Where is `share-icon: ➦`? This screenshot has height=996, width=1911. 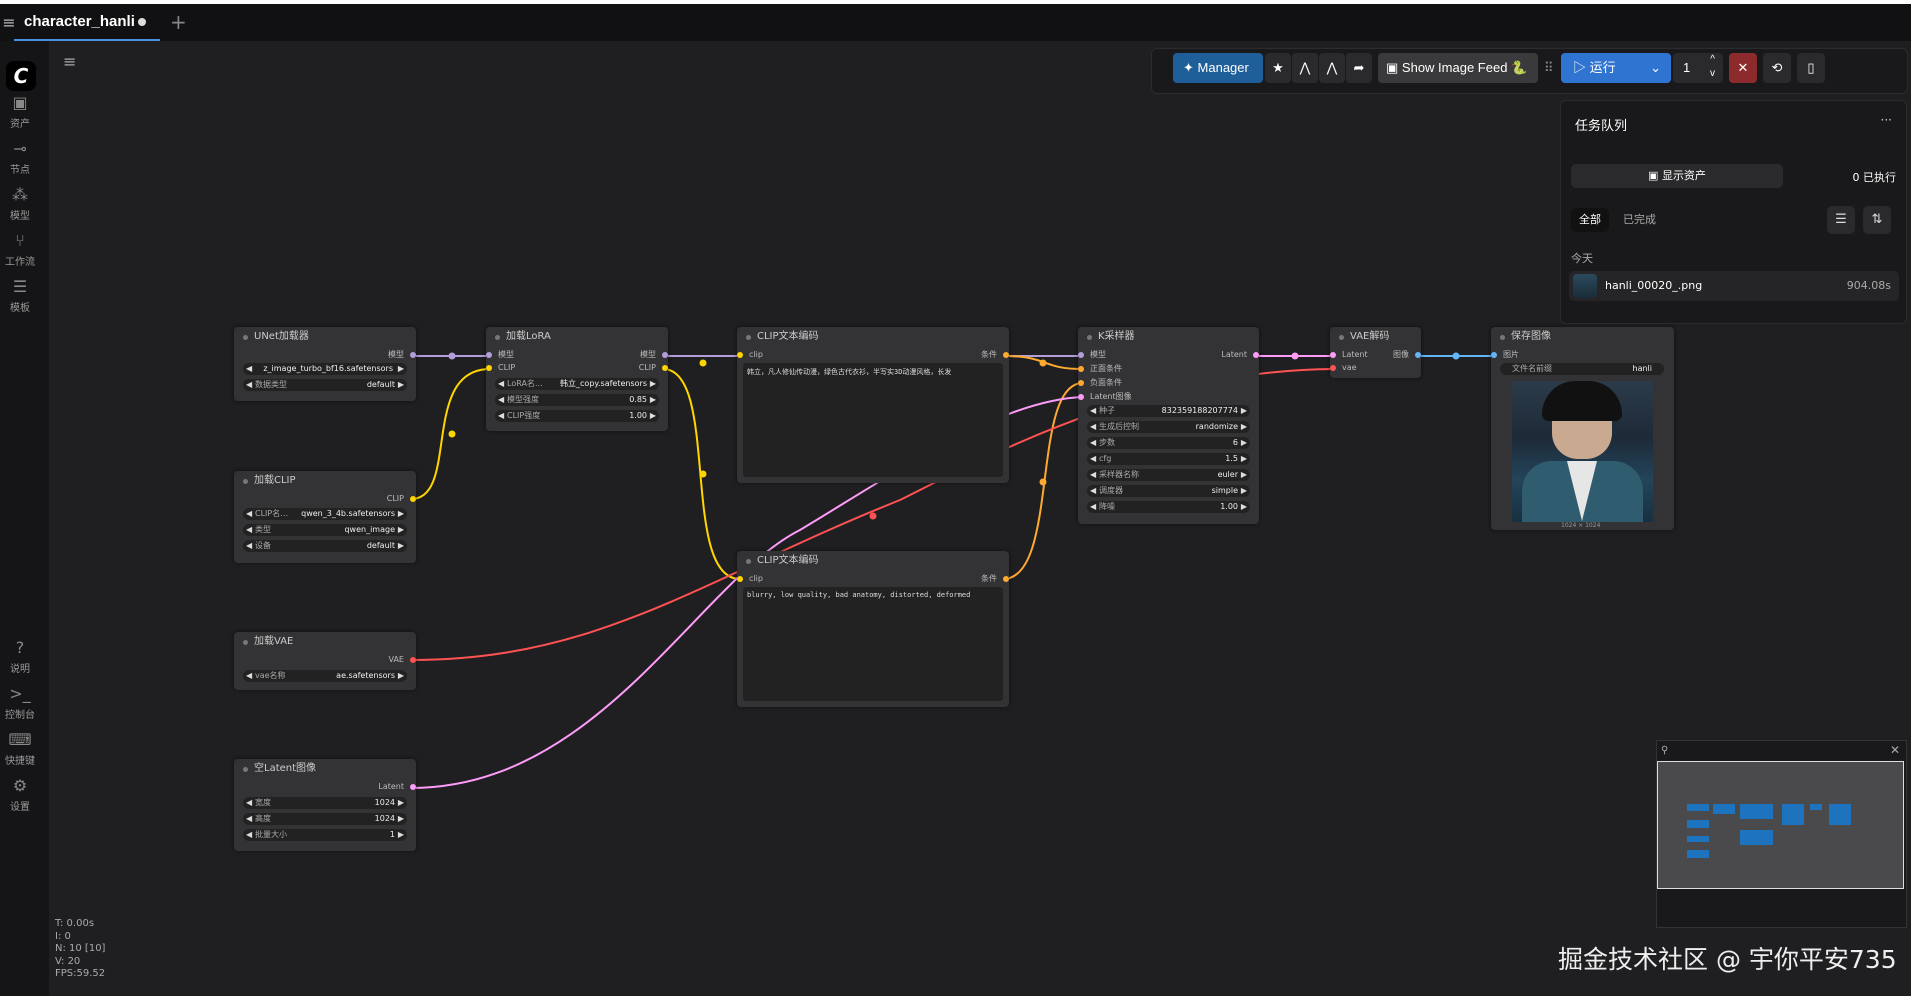
share-icon: ➦ is located at coordinates (1359, 68).